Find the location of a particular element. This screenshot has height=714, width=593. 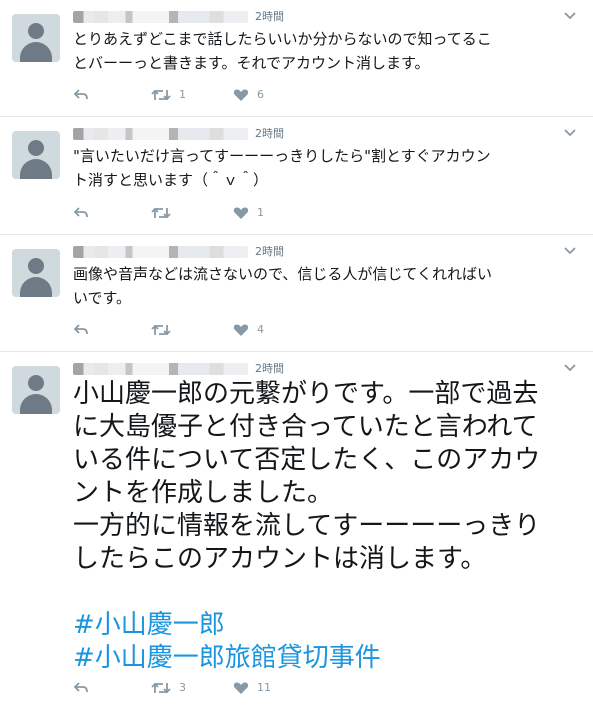

like-count: 11 is located at coordinates (264, 687).